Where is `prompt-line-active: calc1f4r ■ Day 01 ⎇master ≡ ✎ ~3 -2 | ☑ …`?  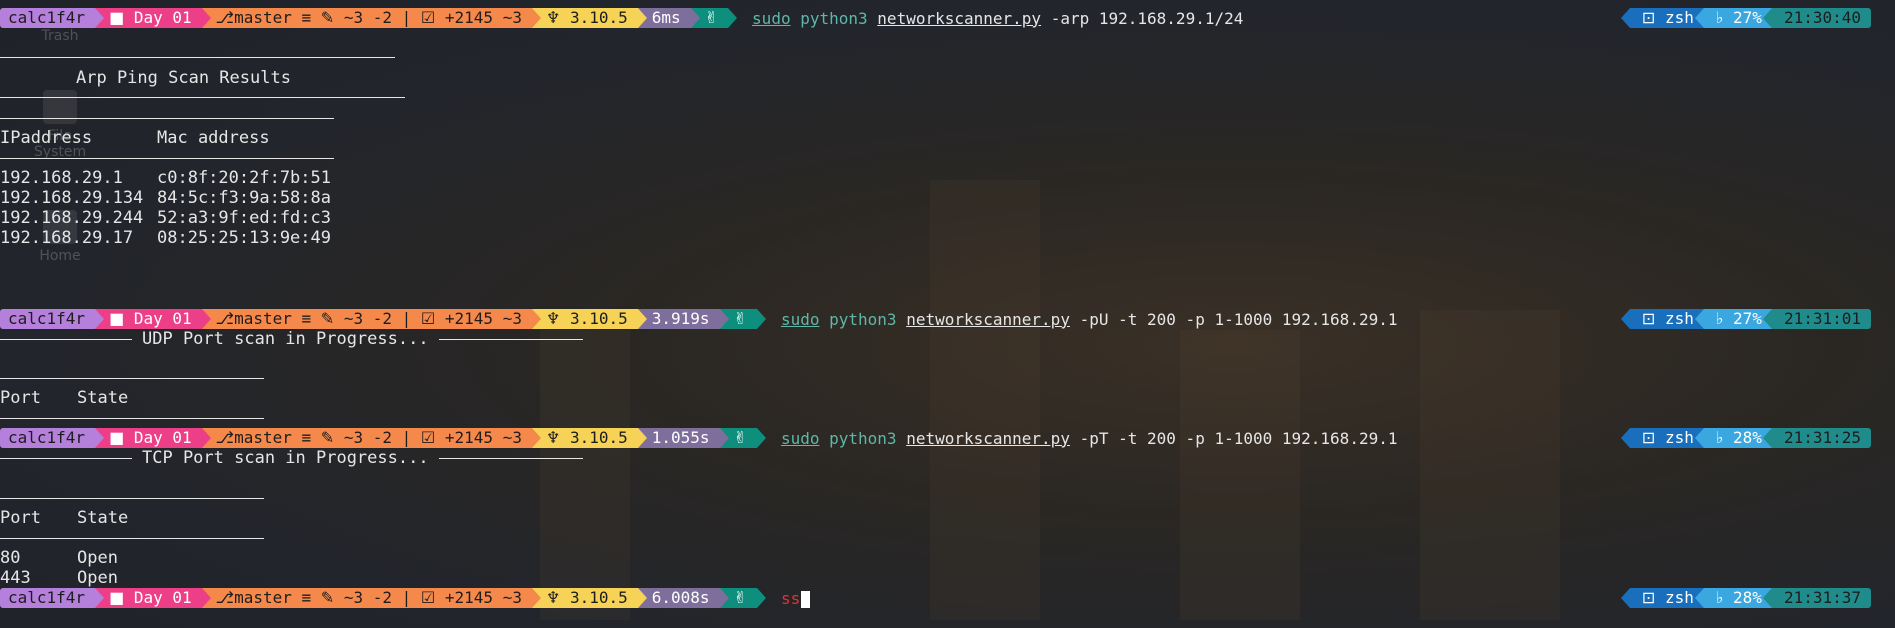
prompt-line-active: calc1f4r ■ Day 01 ⎇master ≡ ✎ ~3 -2 | ☑ … is located at coordinates (405, 598).